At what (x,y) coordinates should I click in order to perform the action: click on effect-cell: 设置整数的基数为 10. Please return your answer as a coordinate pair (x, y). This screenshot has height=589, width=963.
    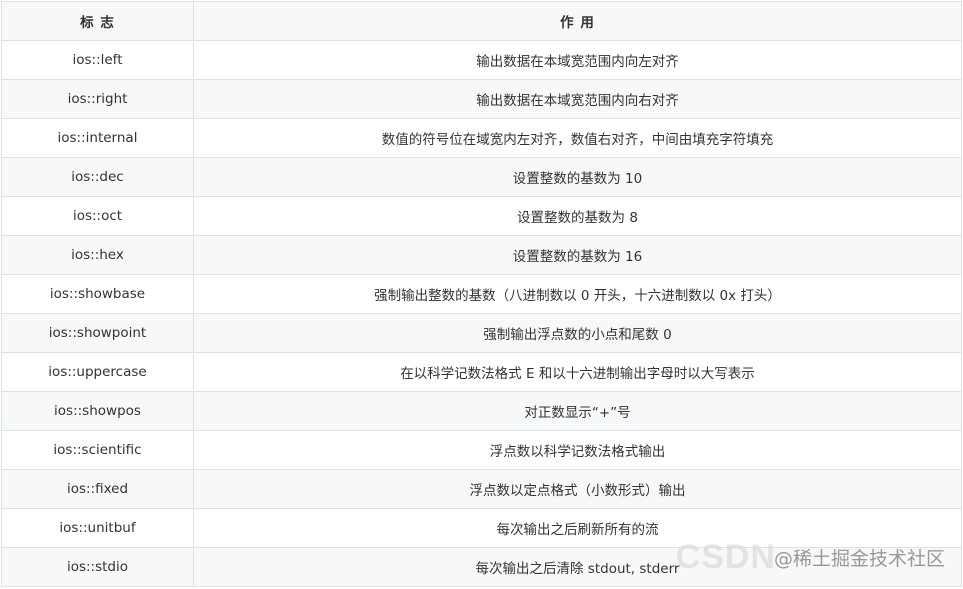
    Looking at the image, I should click on (577, 177).